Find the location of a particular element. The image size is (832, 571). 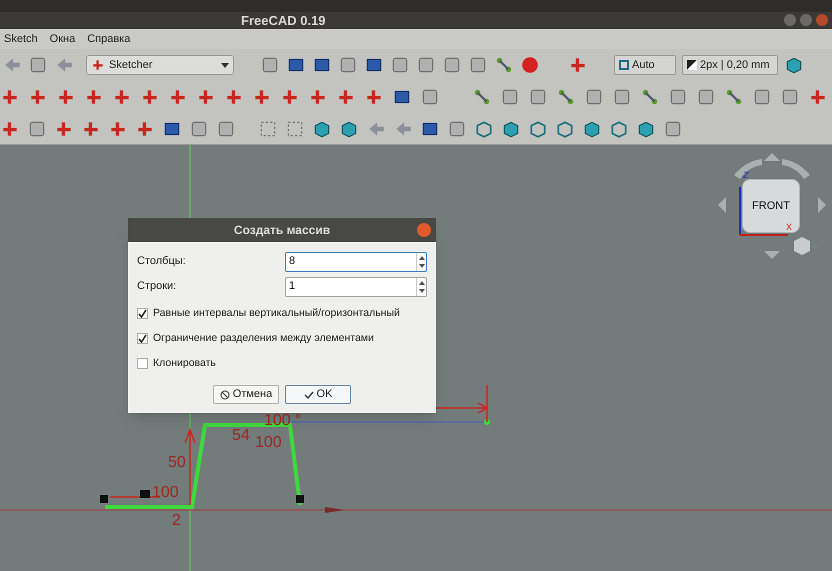

menu-item: Справка is located at coordinates (108, 39).